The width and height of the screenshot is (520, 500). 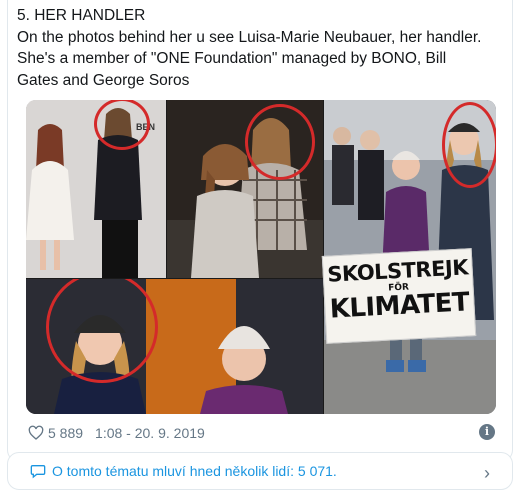 What do you see at coordinates (65, 433) in the screenshot?
I see `like-count: 5 889` at bounding box center [65, 433].